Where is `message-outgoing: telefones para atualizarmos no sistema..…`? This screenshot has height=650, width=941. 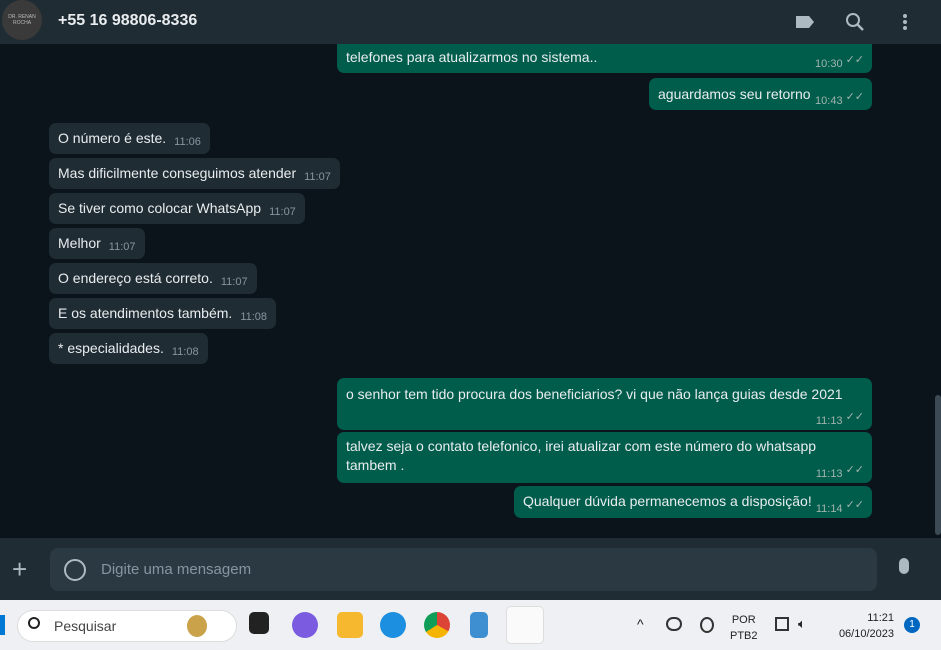
message-outgoing: telefones para atualizarmos no sistema..… is located at coordinates (604, 58).